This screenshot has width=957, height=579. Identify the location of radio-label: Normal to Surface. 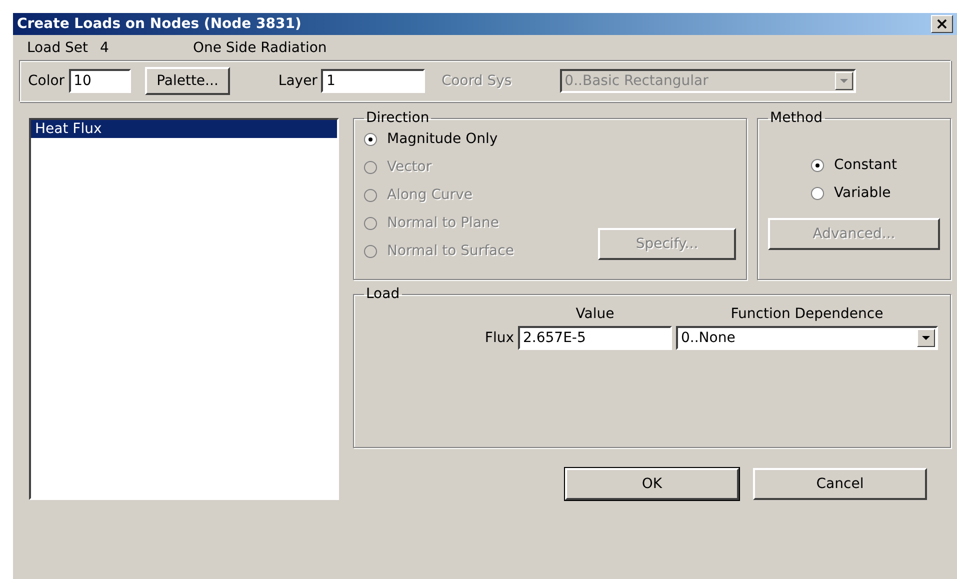
(450, 251).